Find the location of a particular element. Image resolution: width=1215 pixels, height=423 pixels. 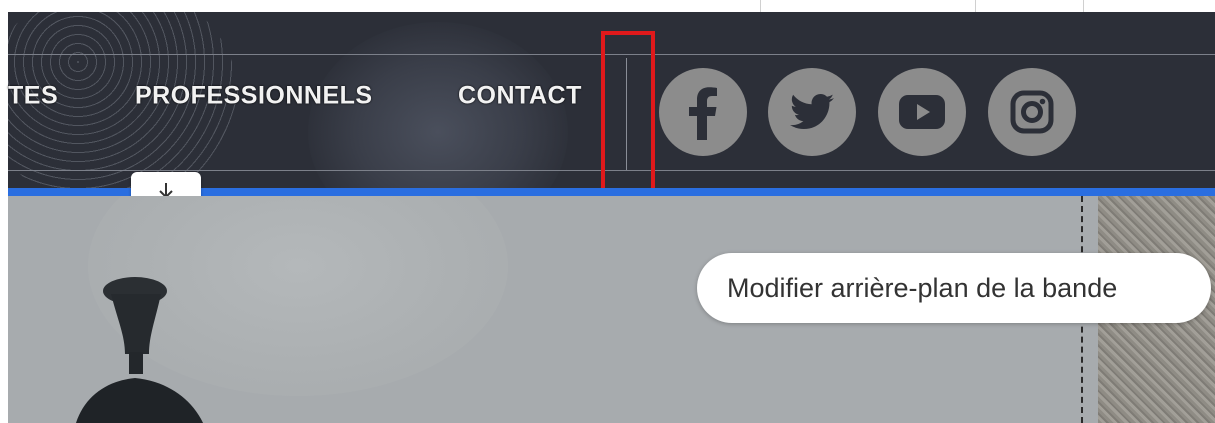

nav-item-contact: CONTACT is located at coordinates (520, 96).